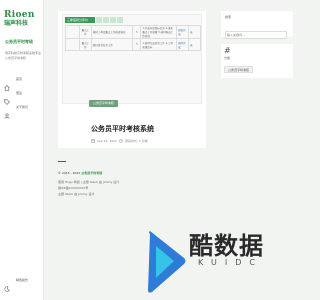  I want to click on nav-item-tags: 便签, so click(13, 97).